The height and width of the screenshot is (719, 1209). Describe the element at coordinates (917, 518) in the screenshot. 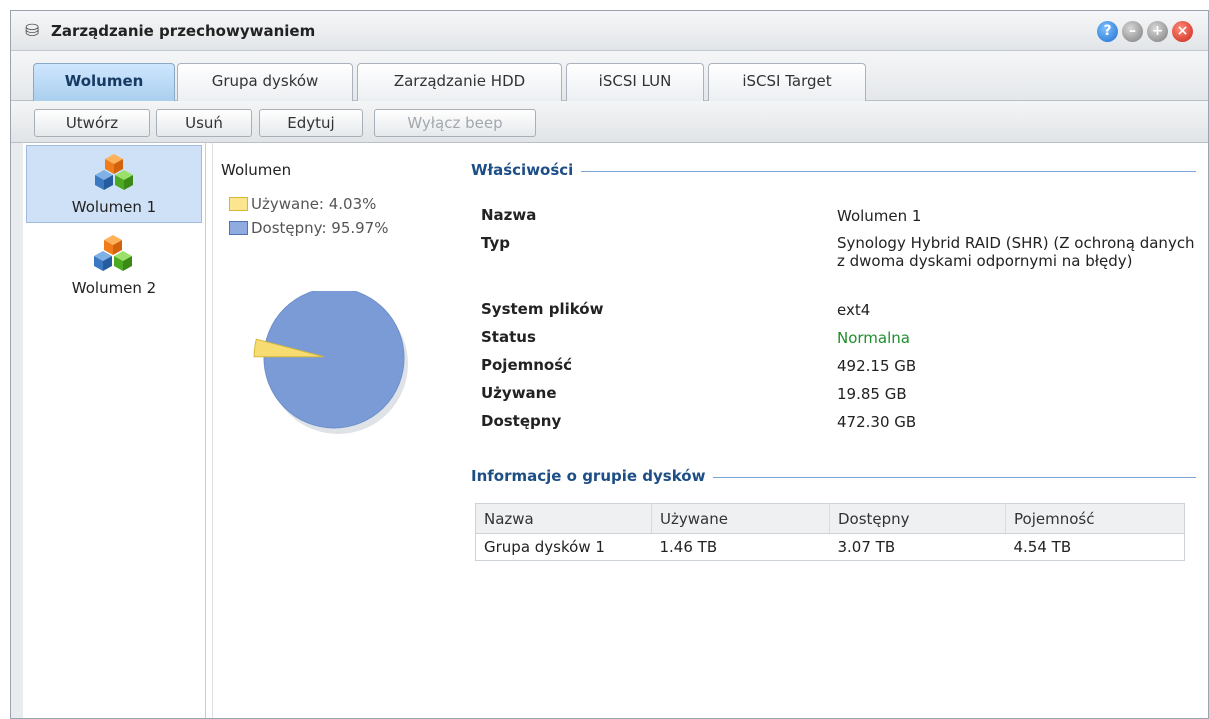

I see `column-header: Dostępny` at that location.